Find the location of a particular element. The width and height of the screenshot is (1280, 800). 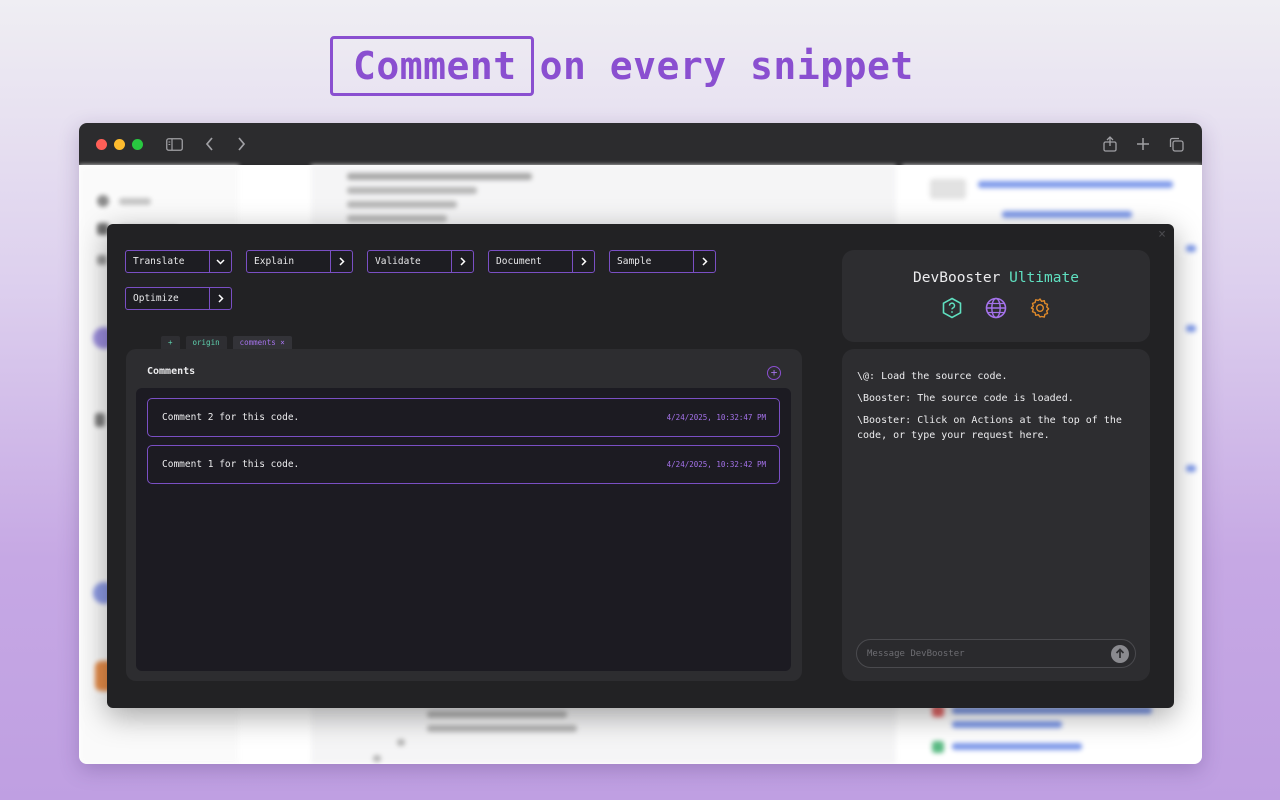

window-controls is located at coordinates (119, 144).